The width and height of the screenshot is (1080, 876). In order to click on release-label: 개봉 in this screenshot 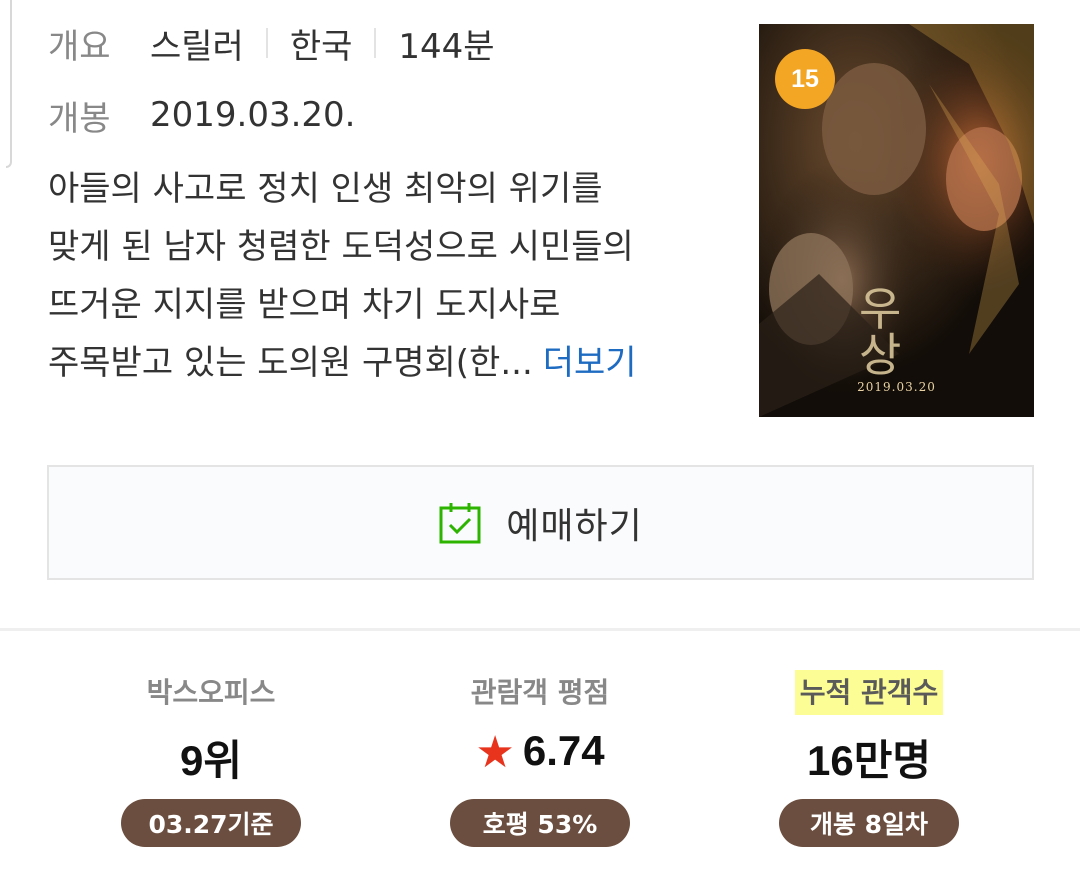, I will do `click(79, 118)`.